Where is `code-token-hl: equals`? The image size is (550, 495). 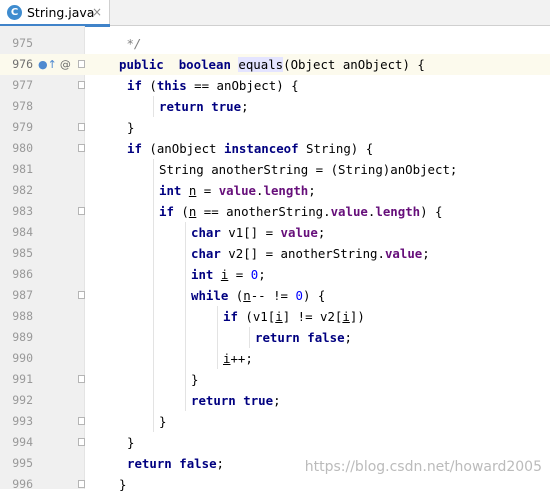
code-token-hl: equals is located at coordinates (261, 64).